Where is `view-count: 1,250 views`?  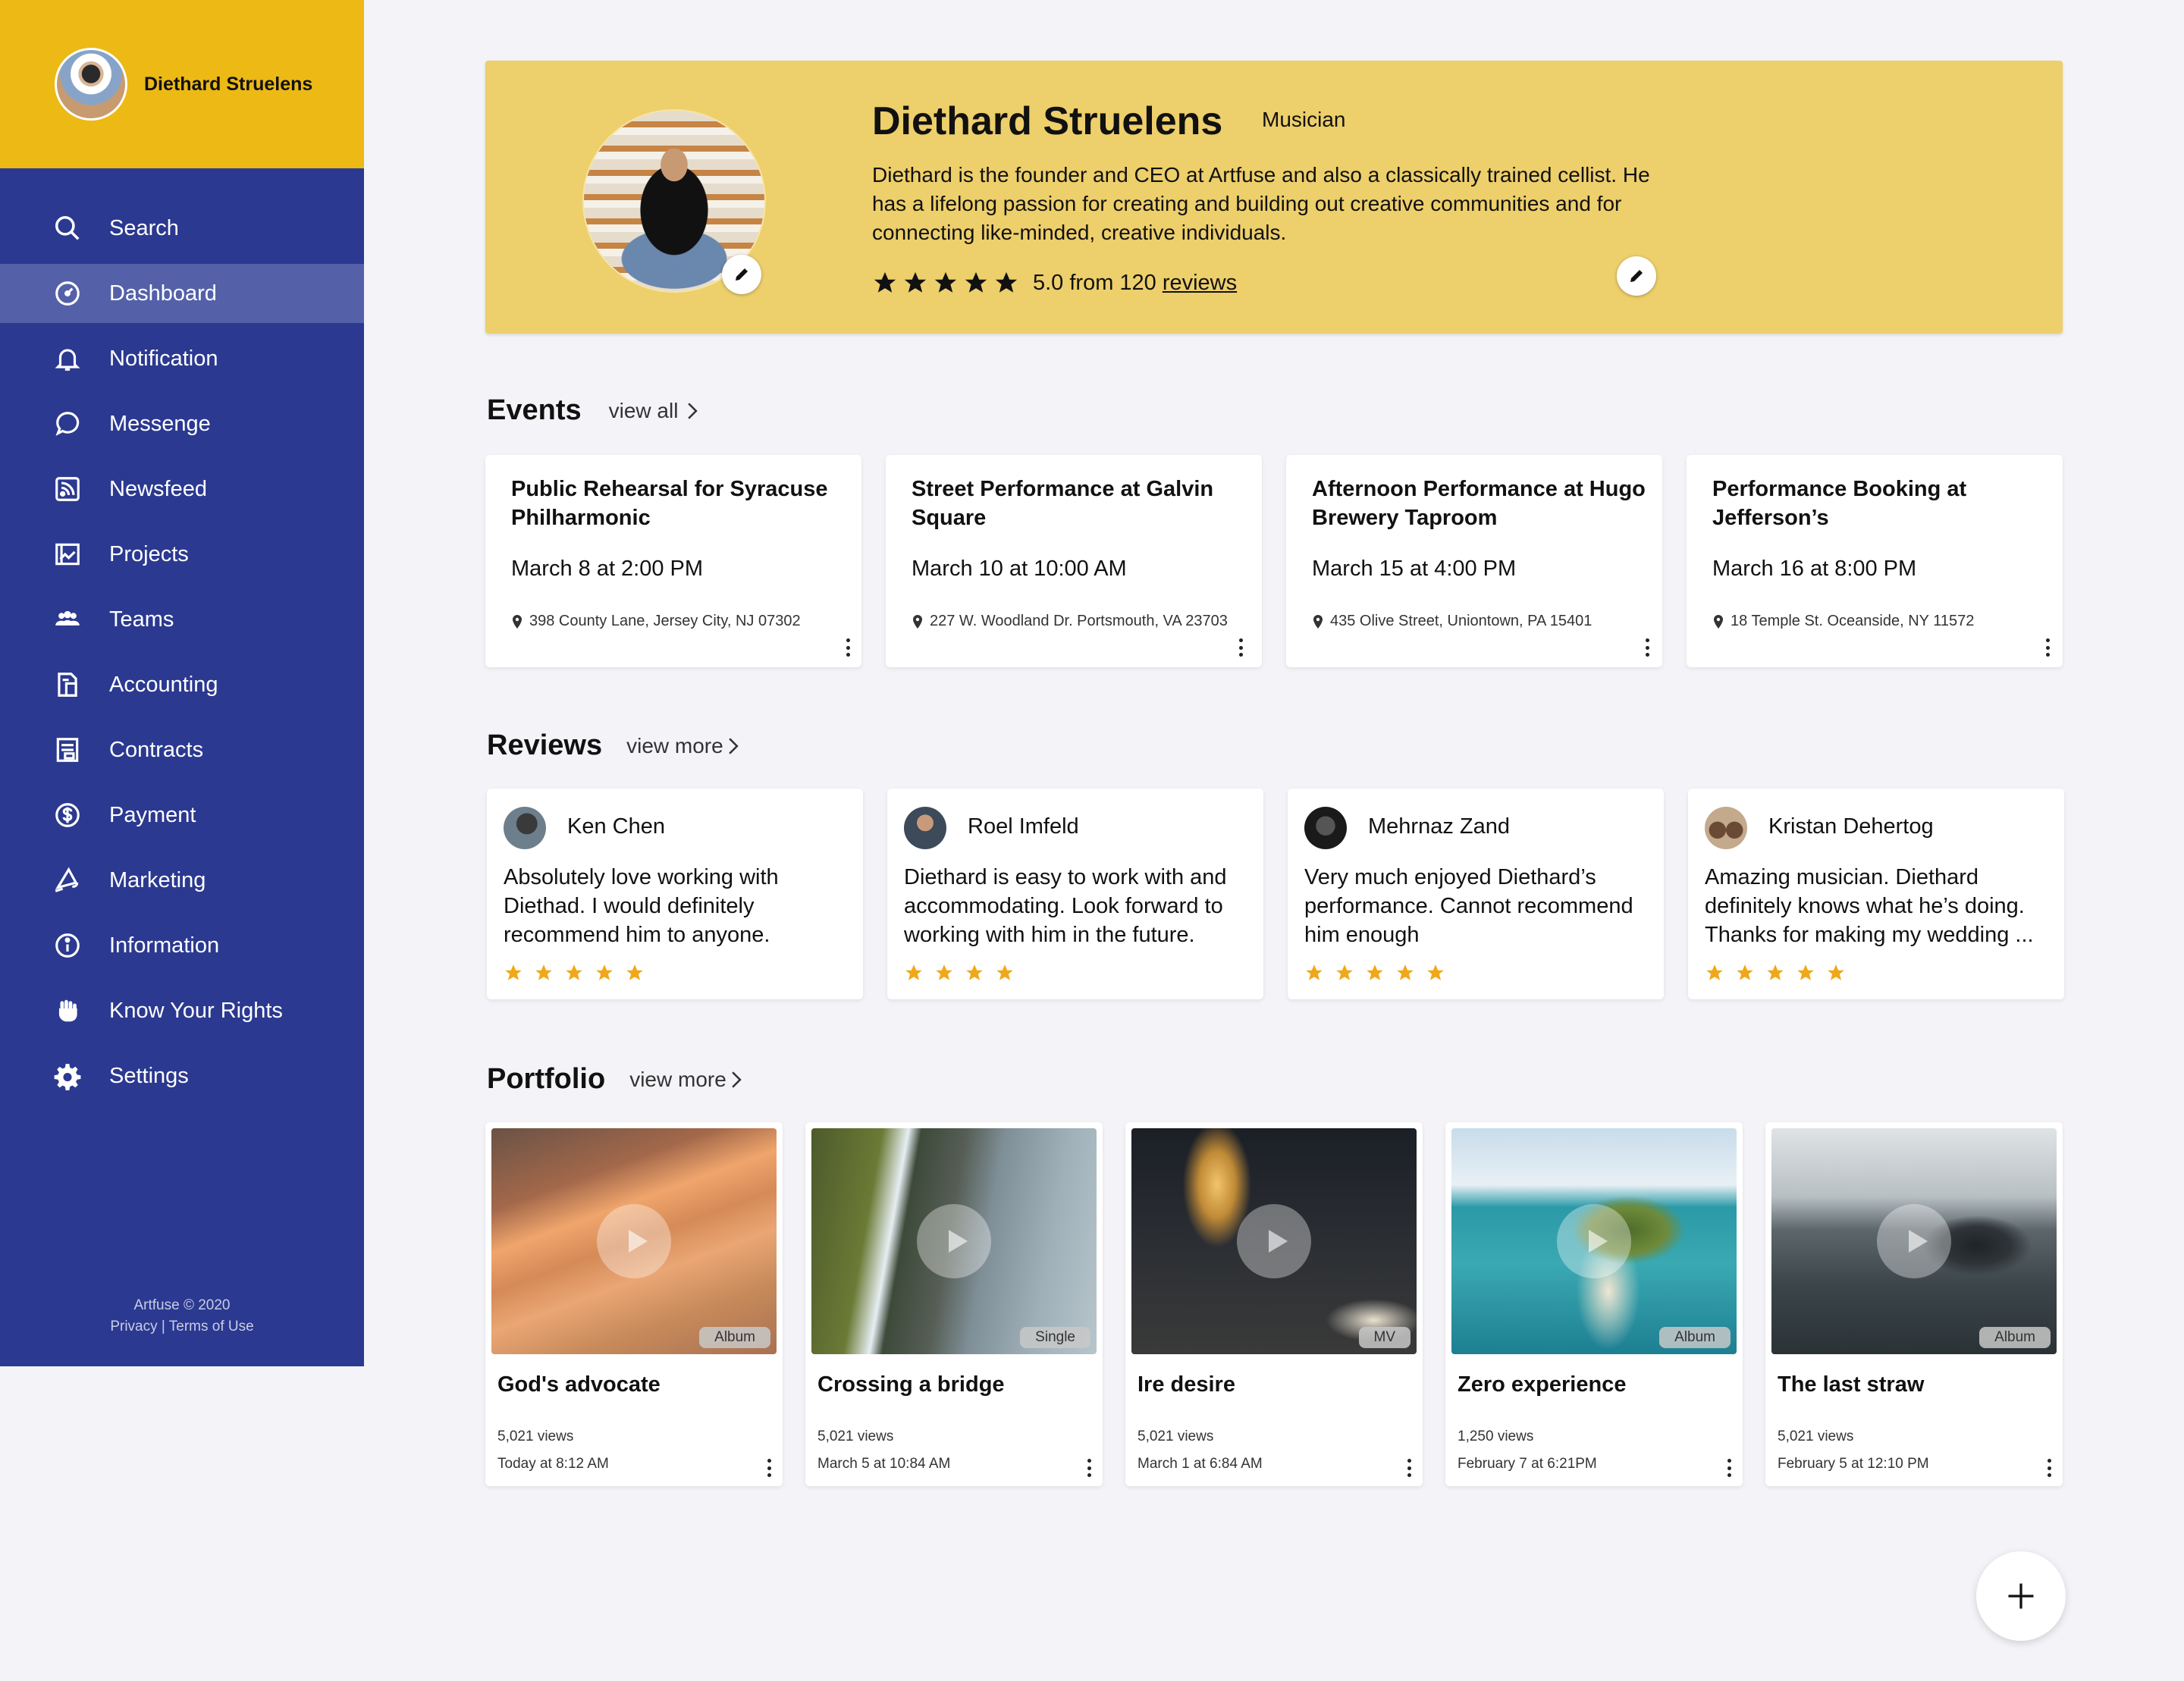 view-count: 1,250 views is located at coordinates (1496, 1436).